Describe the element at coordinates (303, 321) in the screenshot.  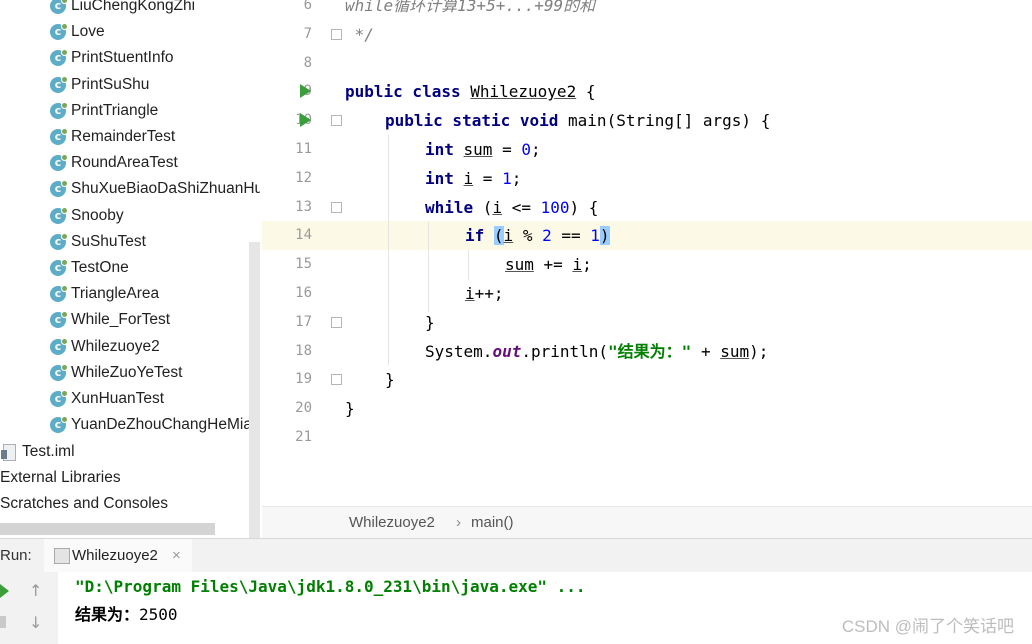
I see `line-number: 17` at that location.